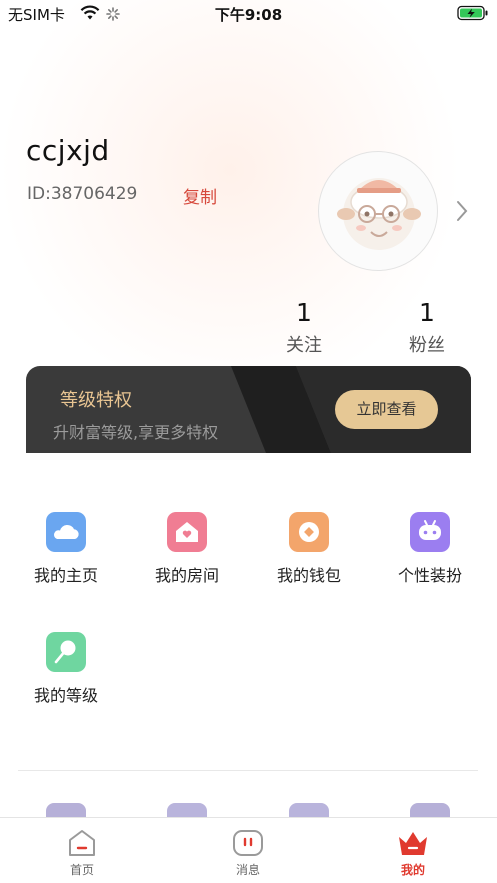  I want to click on message-icon, so click(248, 843).